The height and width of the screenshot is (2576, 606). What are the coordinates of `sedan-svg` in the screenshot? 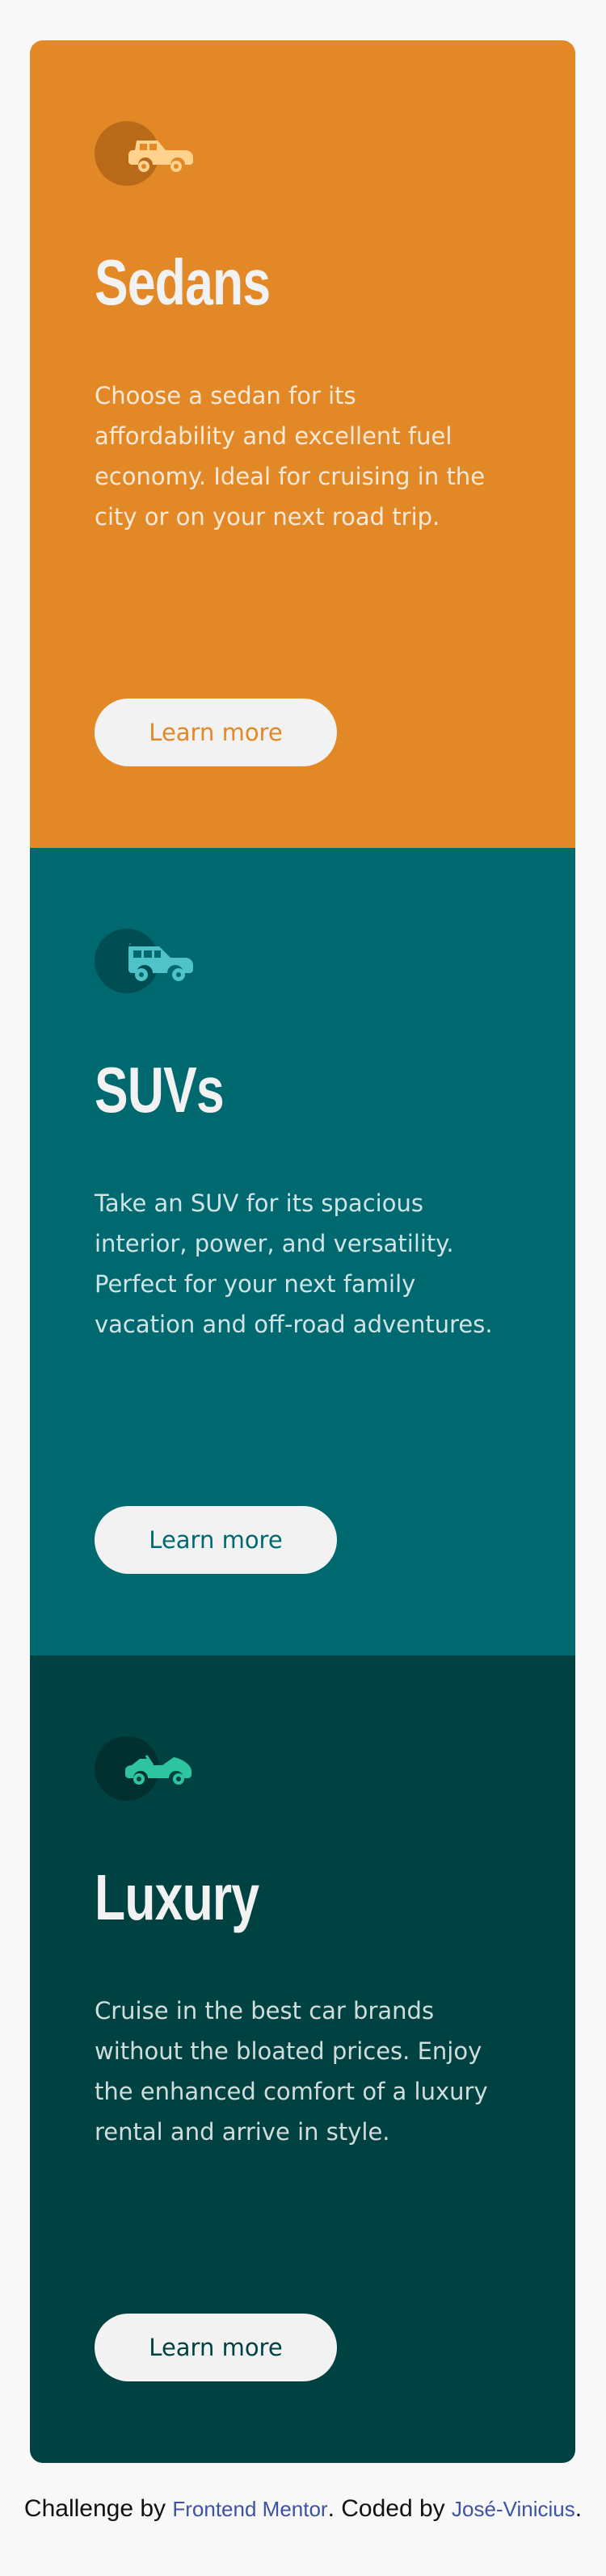 It's located at (161, 156).